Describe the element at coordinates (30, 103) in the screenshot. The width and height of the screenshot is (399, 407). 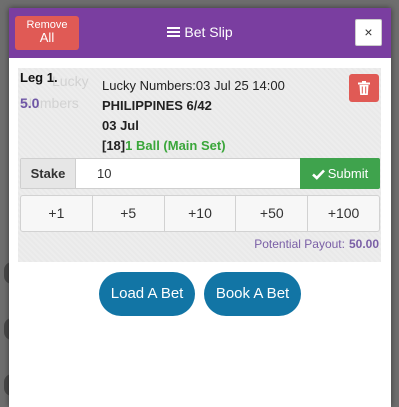
I see `leg-odds: 5.0` at that location.